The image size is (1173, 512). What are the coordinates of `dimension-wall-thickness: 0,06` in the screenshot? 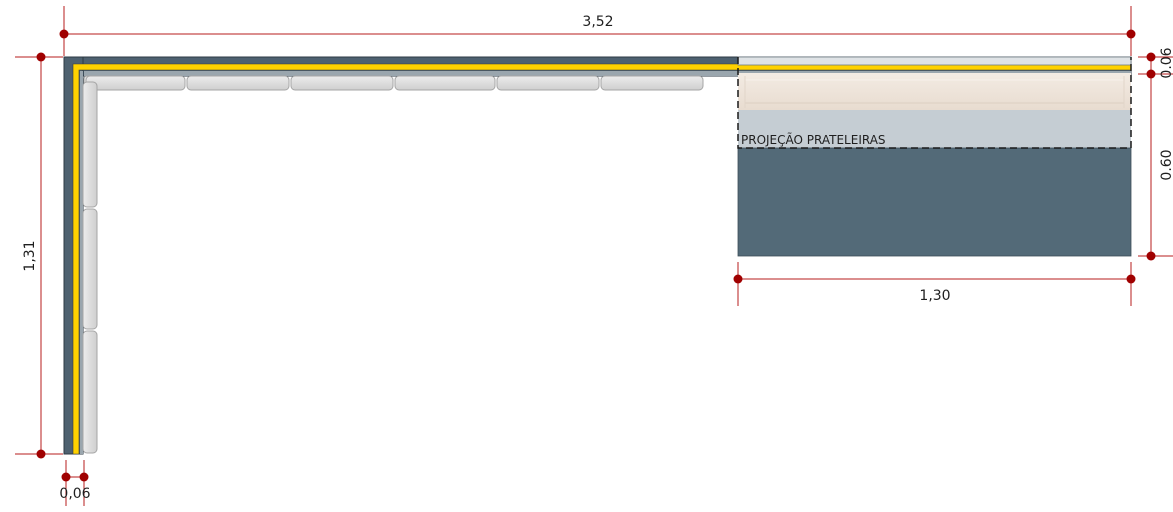 It's located at (75, 483).